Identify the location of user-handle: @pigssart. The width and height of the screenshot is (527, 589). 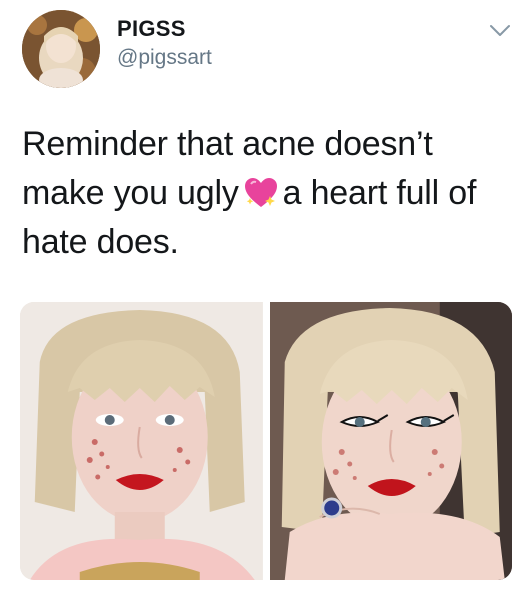
(164, 58).